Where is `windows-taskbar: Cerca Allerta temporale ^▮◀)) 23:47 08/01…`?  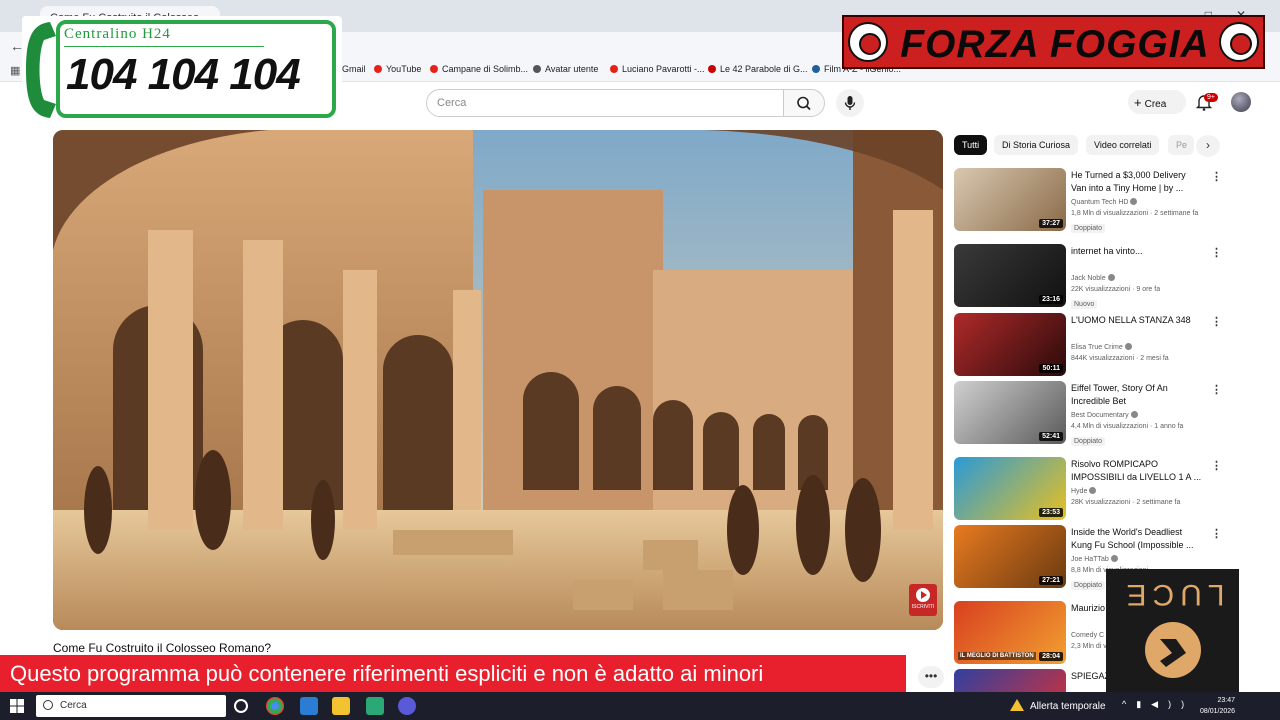
windows-taskbar: Cerca Allerta temporale ^▮◀)) 23:47 08/01… is located at coordinates (640, 706).